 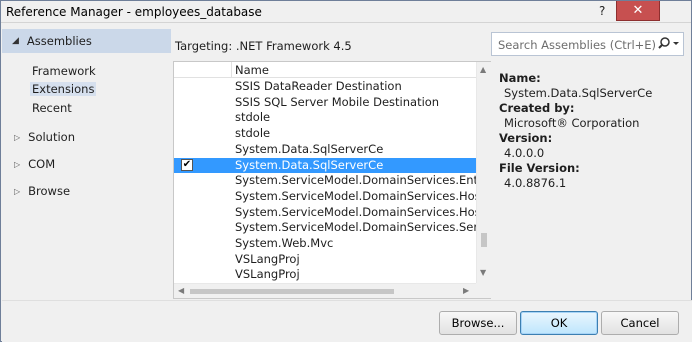 I want to click on horizontal-scrollbar: ◀ ▶, so click(x=325, y=290).